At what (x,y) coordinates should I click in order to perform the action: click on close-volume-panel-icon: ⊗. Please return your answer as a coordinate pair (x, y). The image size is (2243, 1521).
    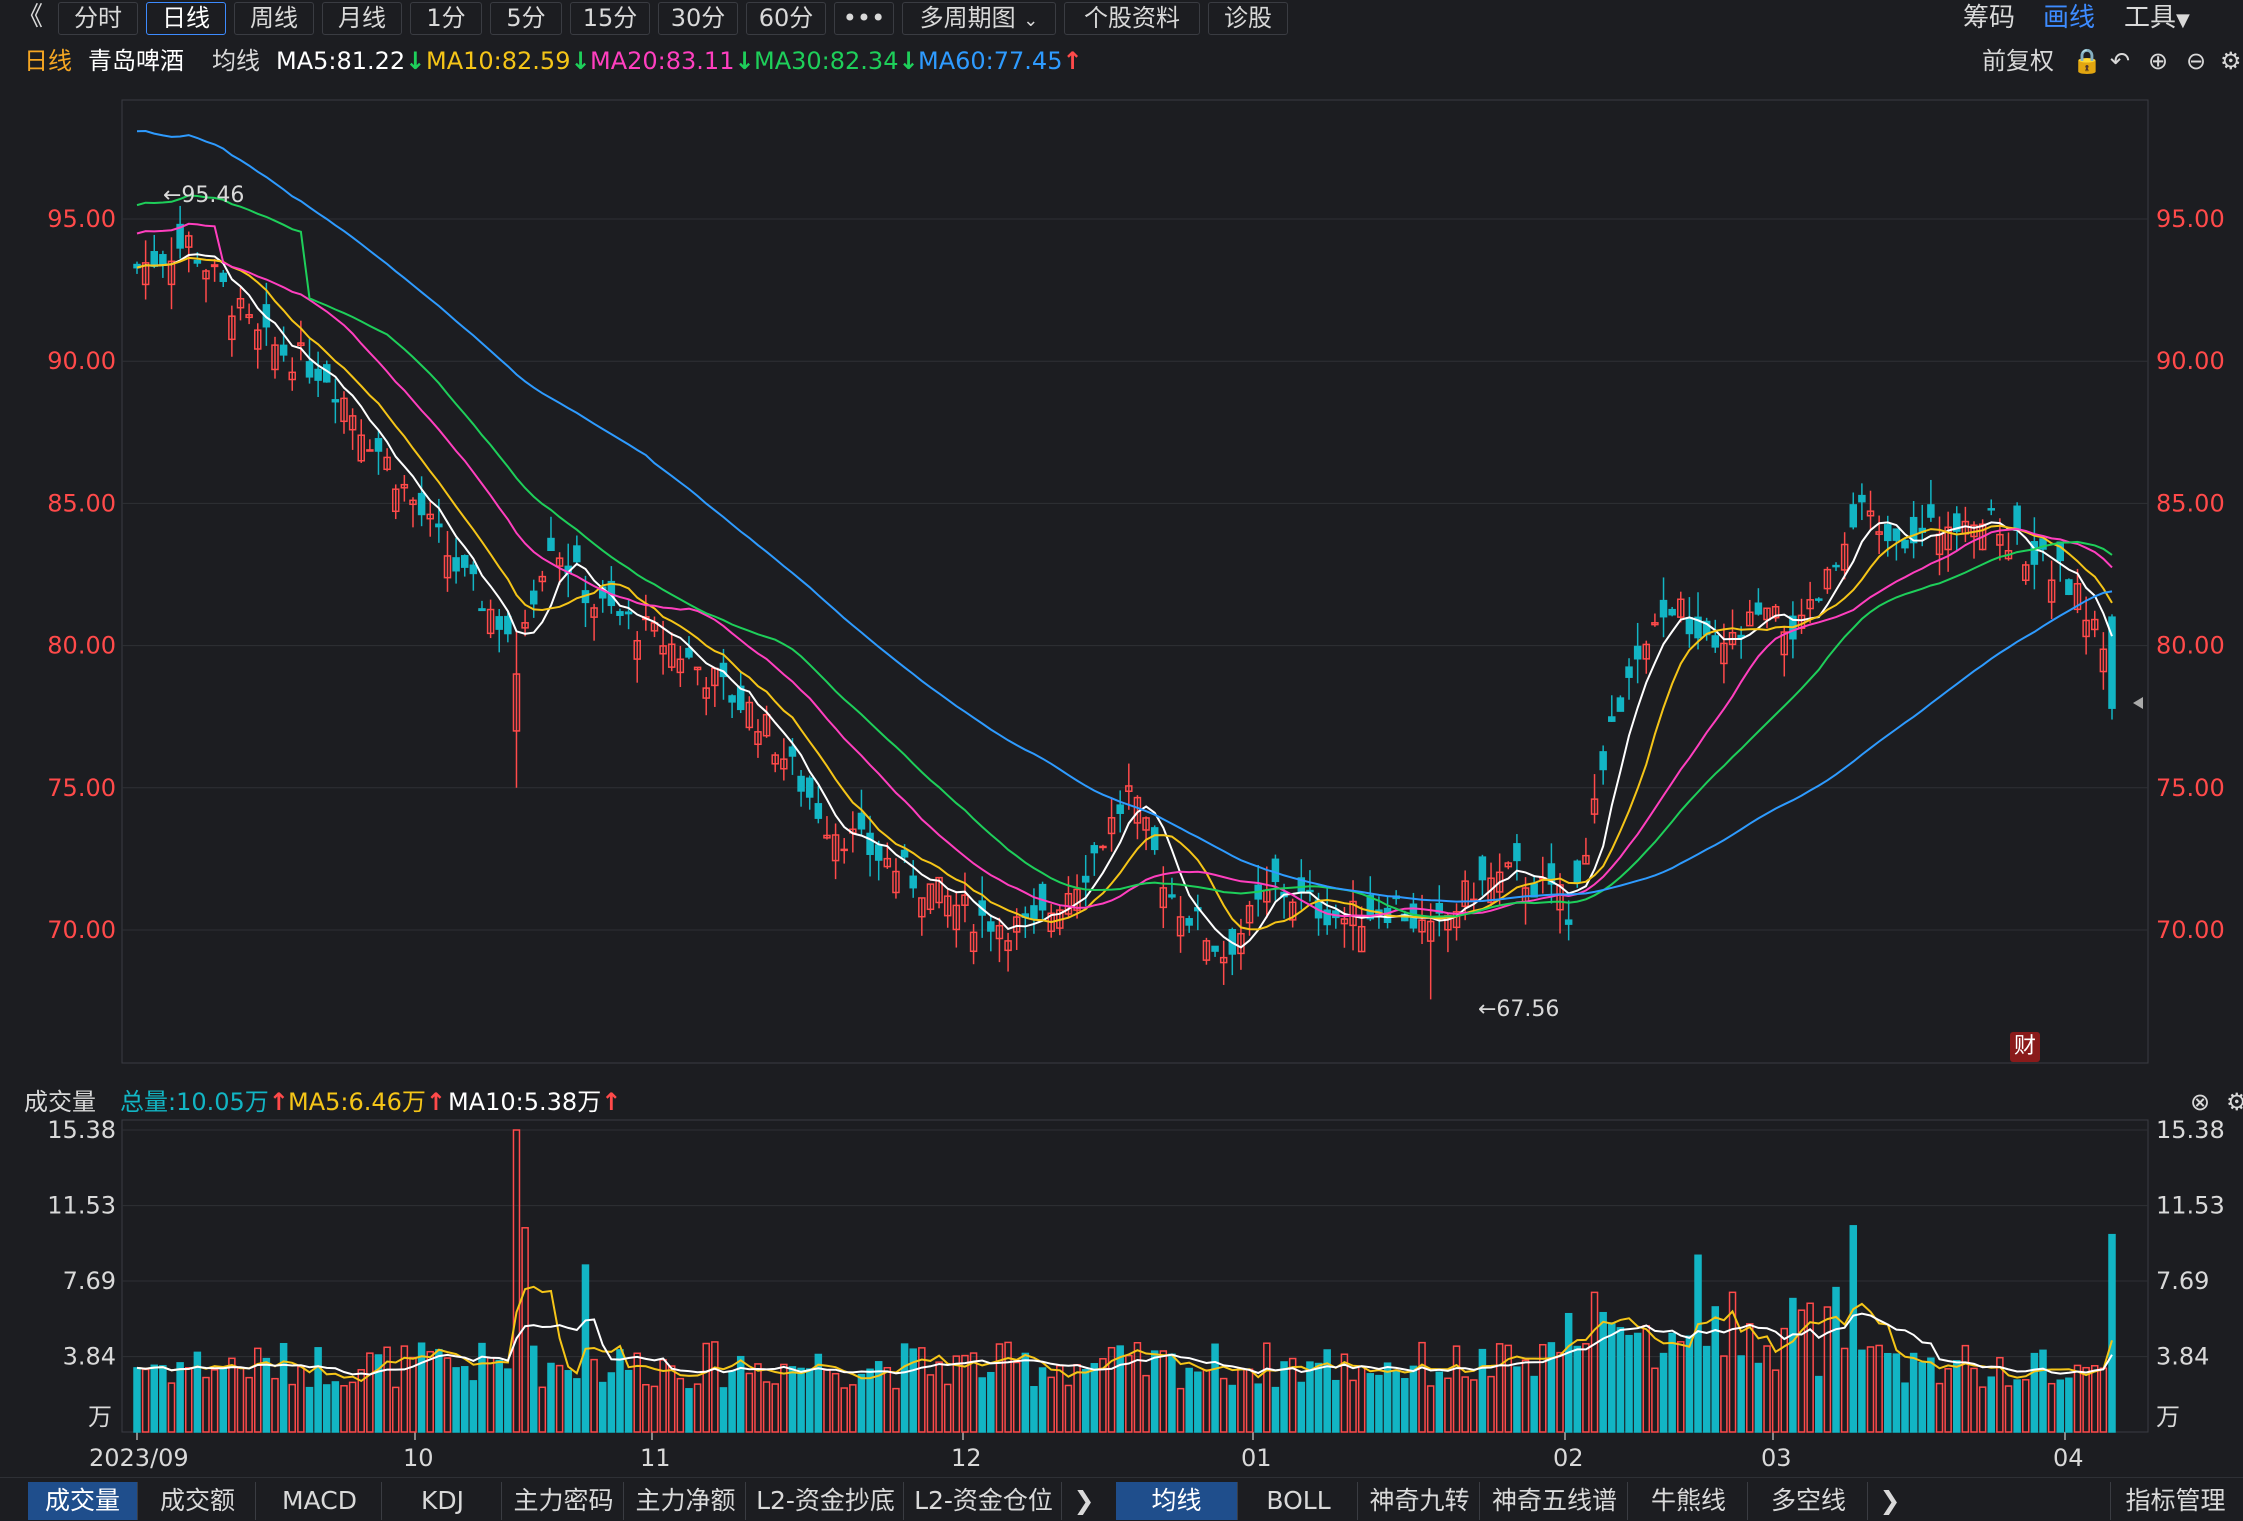
    Looking at the image, I should click on (2200, 1102).